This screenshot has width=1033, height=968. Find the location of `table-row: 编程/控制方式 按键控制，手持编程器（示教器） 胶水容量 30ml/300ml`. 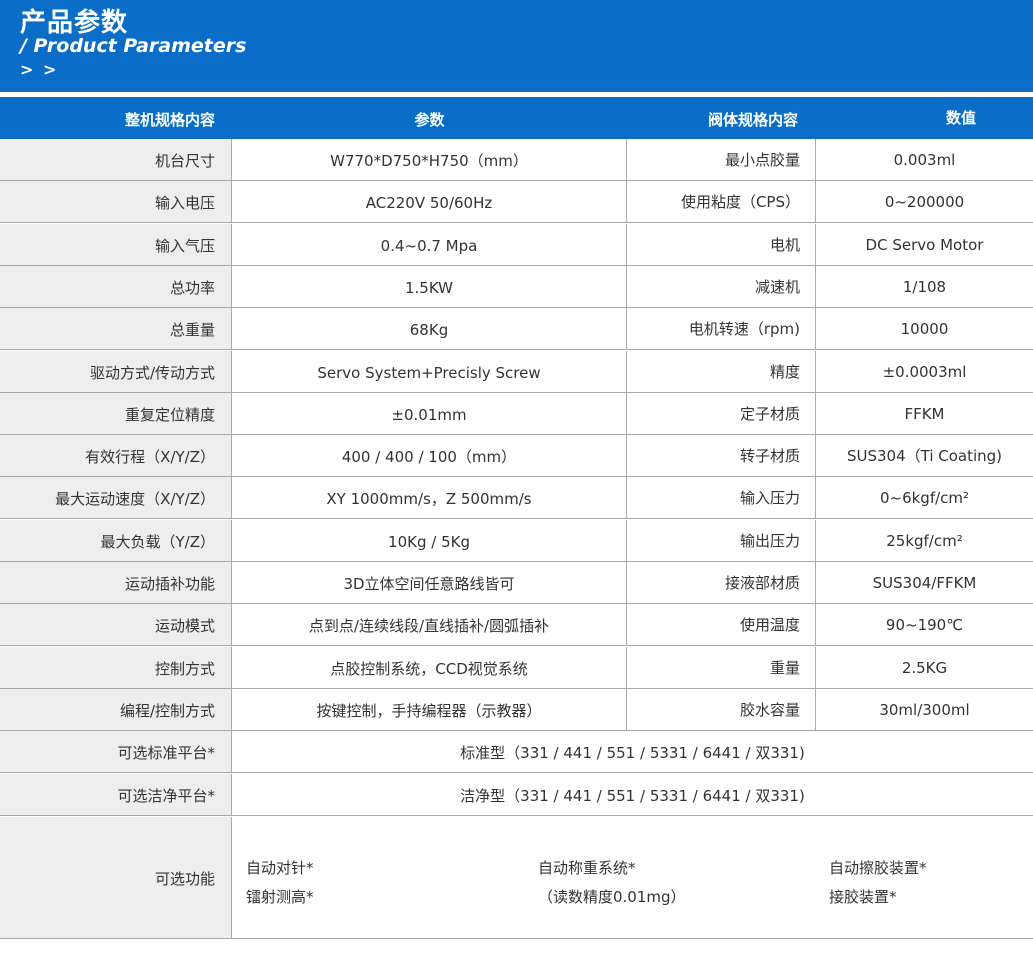

table-row: 编程/控制方式 按键控制，手持编程器（示教器） 胶水容量 30ml/300ml is located at coordinates (516, 710).